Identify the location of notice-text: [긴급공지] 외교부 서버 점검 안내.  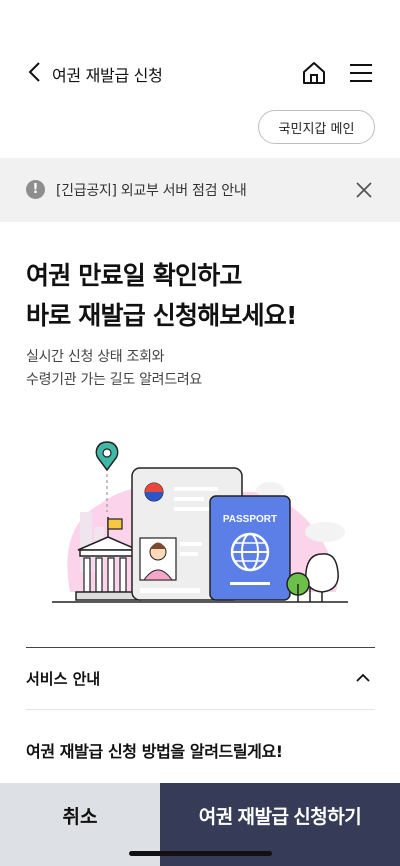
(151, 190).